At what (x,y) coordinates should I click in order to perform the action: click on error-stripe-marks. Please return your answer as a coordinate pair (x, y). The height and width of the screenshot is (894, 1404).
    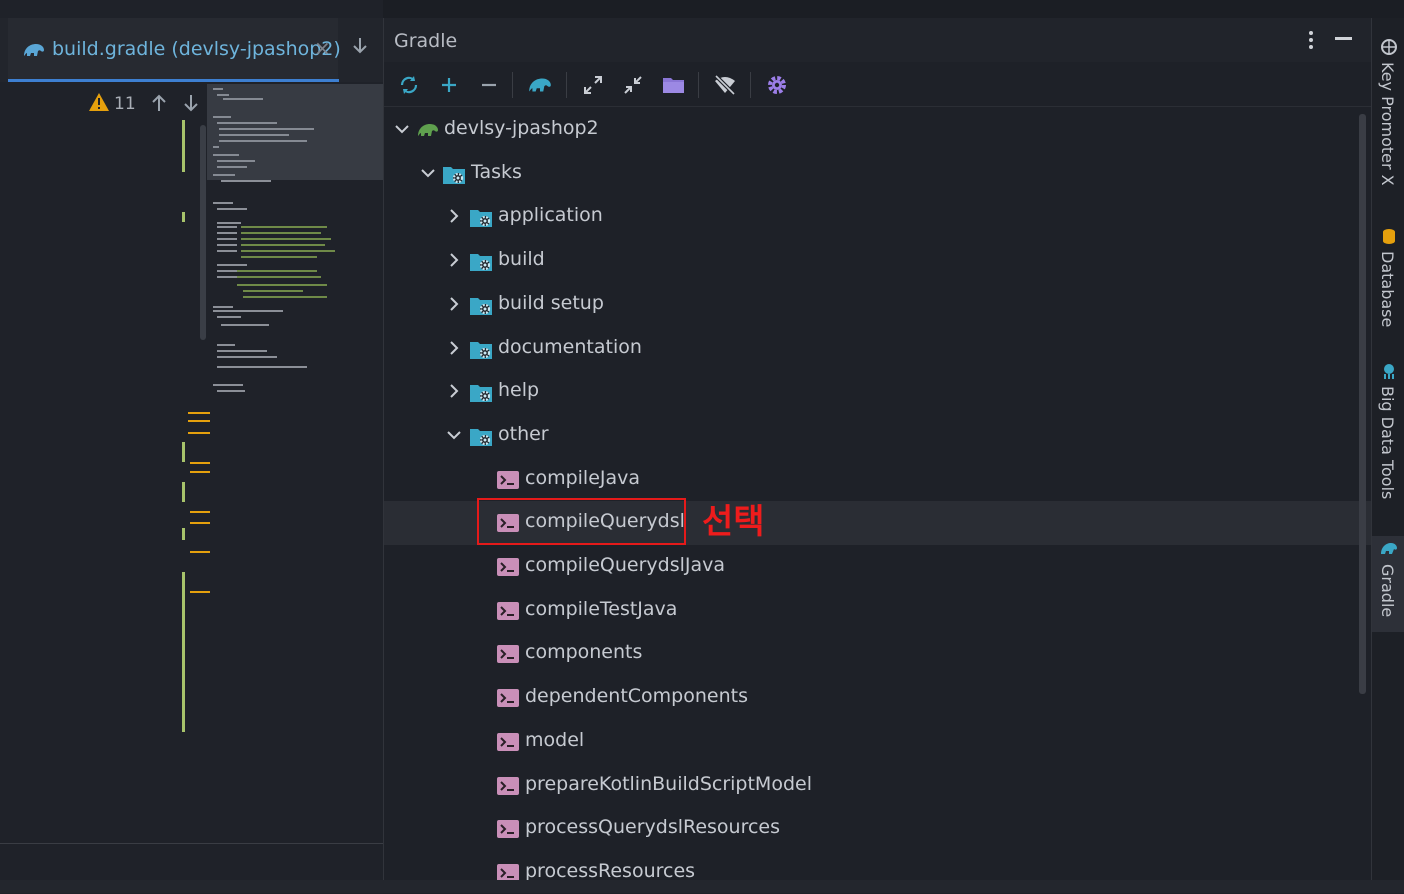
    Looking at the image, I should click on (199, 502).